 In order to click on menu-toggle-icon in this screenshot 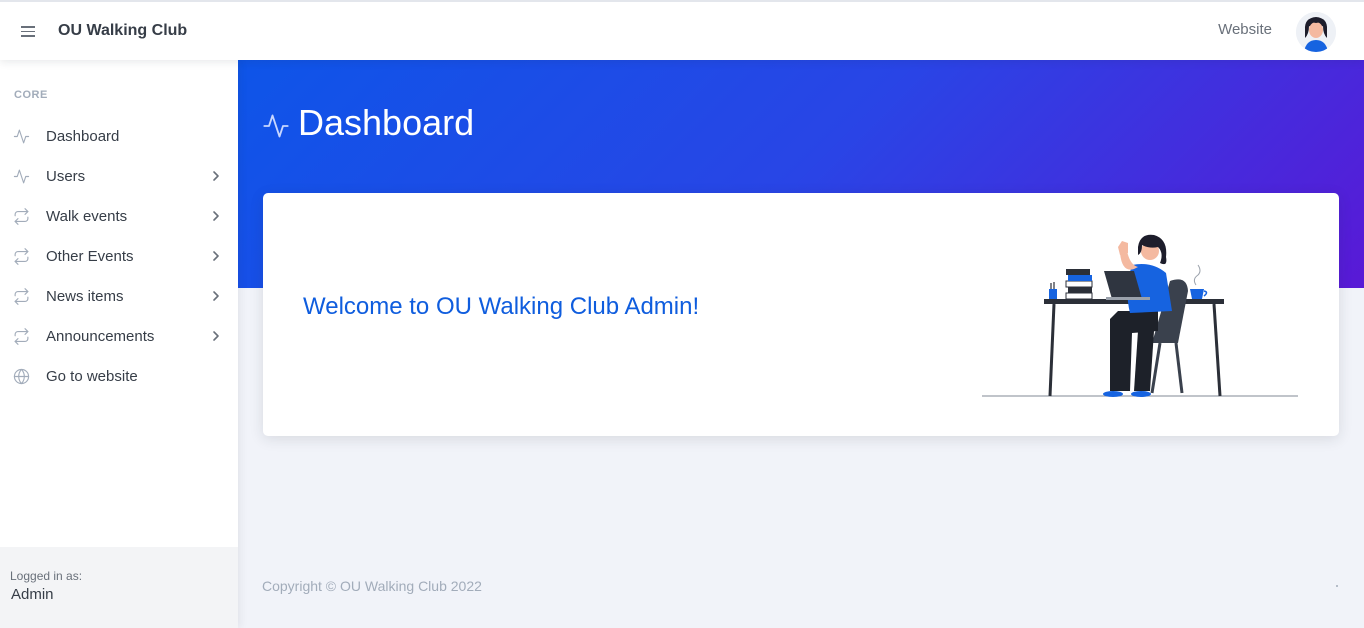, I will do `click(28, 32)`.